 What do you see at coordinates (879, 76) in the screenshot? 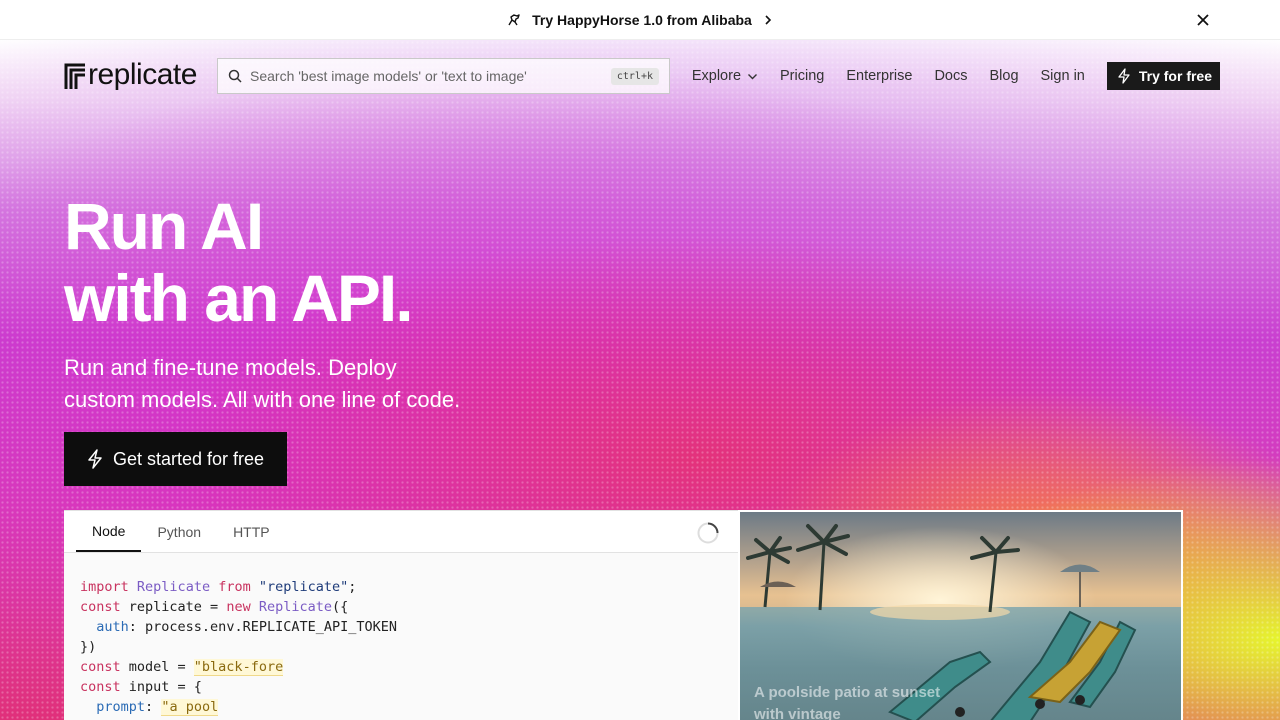
I see `nav-enterprise: Enterprise` at bounding box center [879, 76].